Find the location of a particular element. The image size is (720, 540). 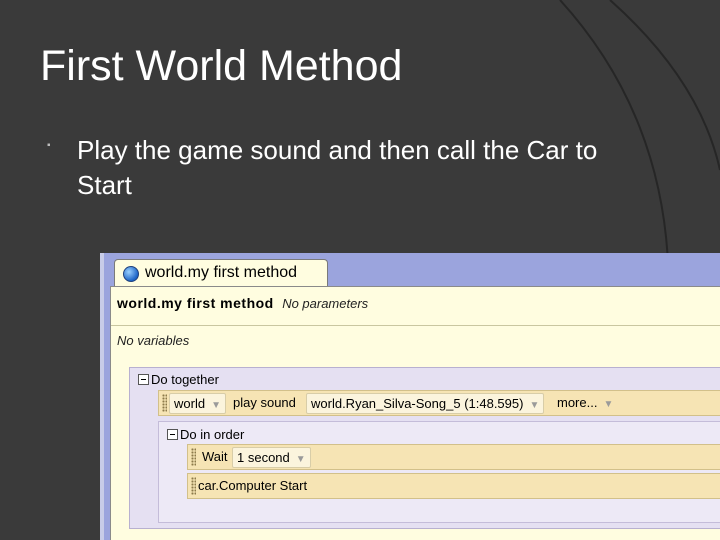

do-in-order-label: Do in order is located at coordinates (212, 434).